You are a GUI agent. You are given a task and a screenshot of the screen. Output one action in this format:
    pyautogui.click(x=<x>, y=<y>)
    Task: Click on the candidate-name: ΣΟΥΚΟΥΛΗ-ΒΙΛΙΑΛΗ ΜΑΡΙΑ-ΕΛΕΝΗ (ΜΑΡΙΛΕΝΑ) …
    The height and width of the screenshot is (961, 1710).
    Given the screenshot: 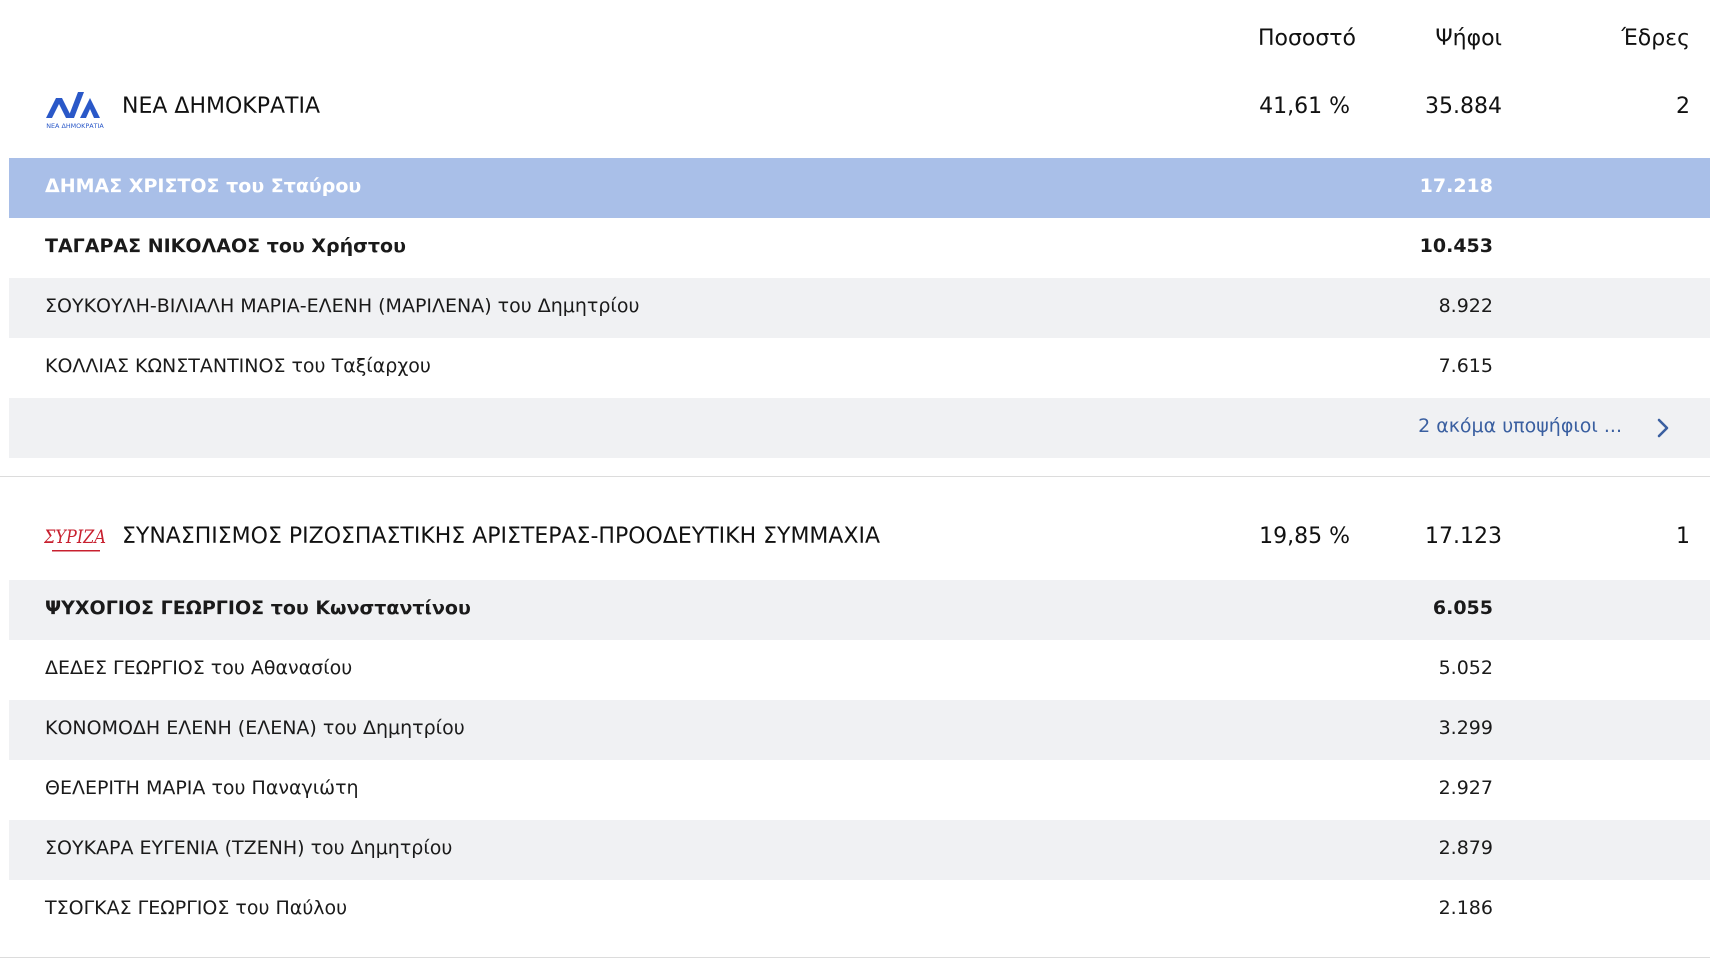 What is the action you would take?
    pyautogui.click(x=342, y=306)
    